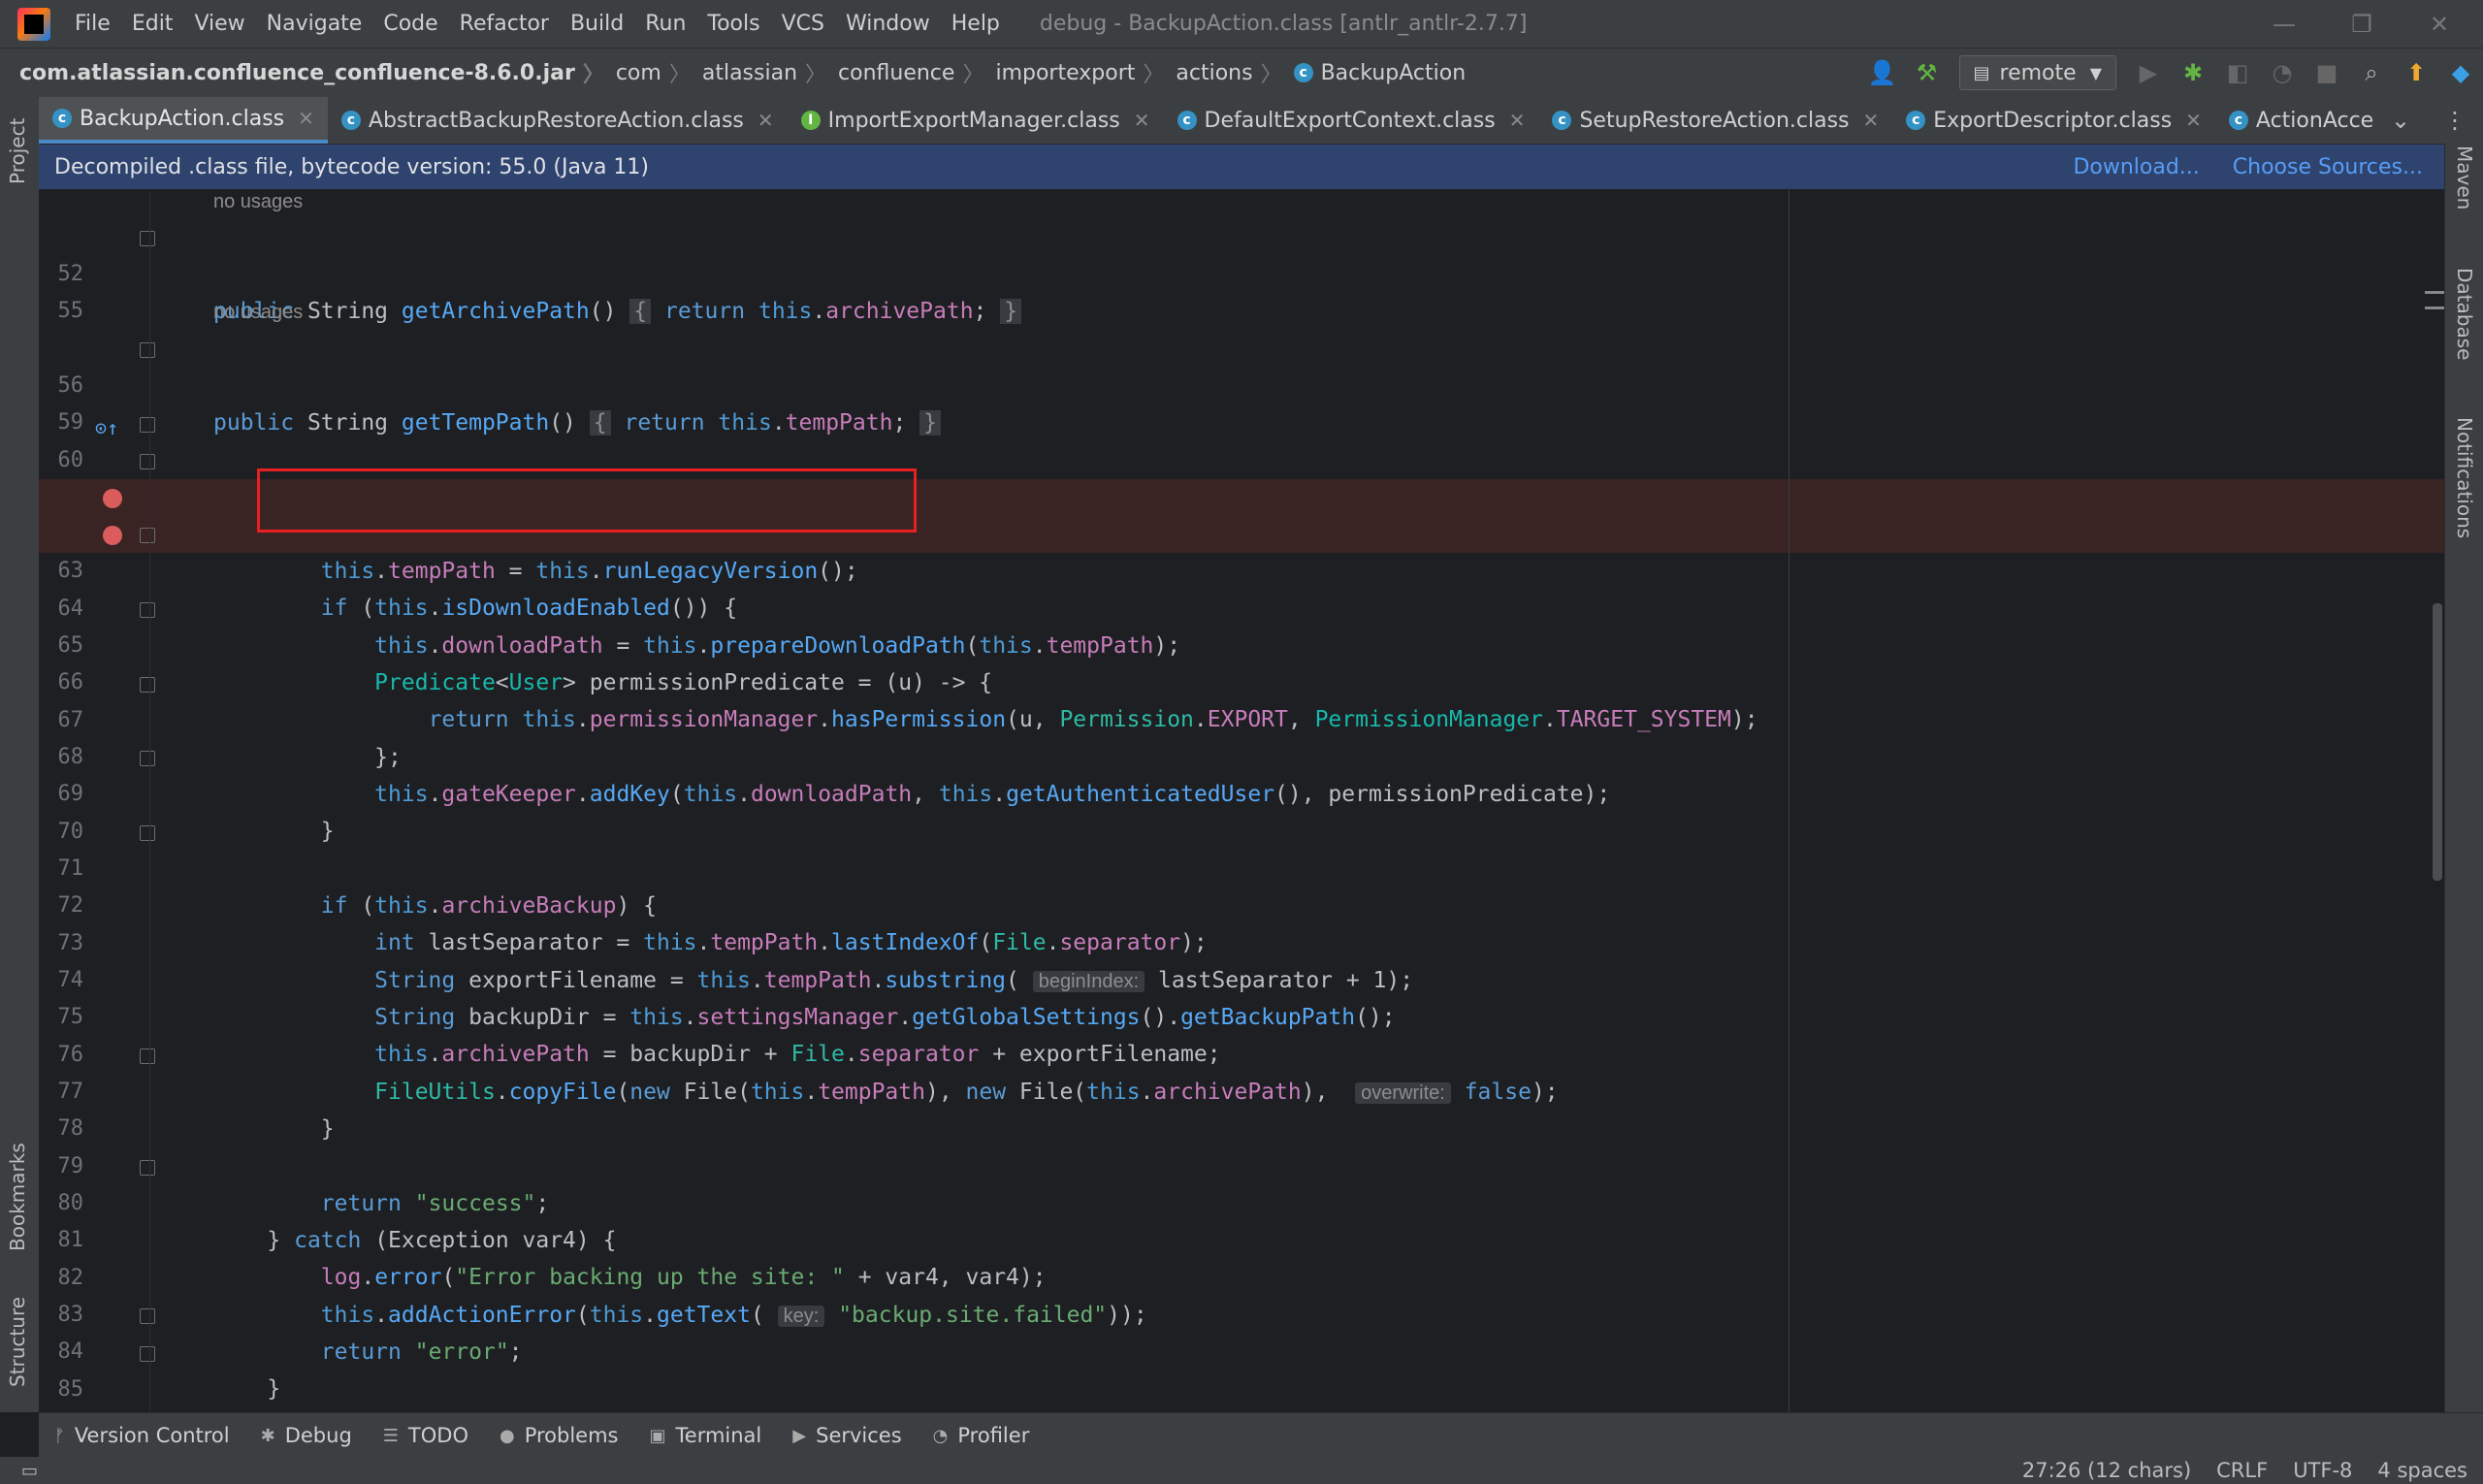 The image size is (2483, 1484). Describe the element at coordinates (597, 24) in the screenshot. I see `menu-build: Build` at that location.